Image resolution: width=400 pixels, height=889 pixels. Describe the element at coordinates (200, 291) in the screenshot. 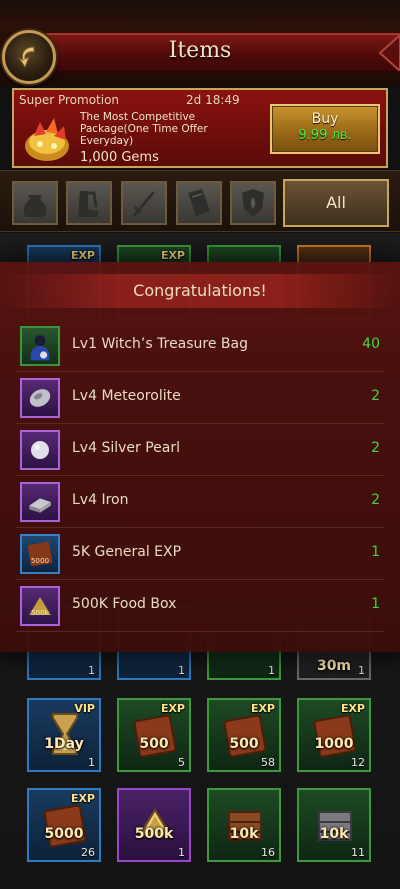

I see `popup-title: Congratulations!` at that location.